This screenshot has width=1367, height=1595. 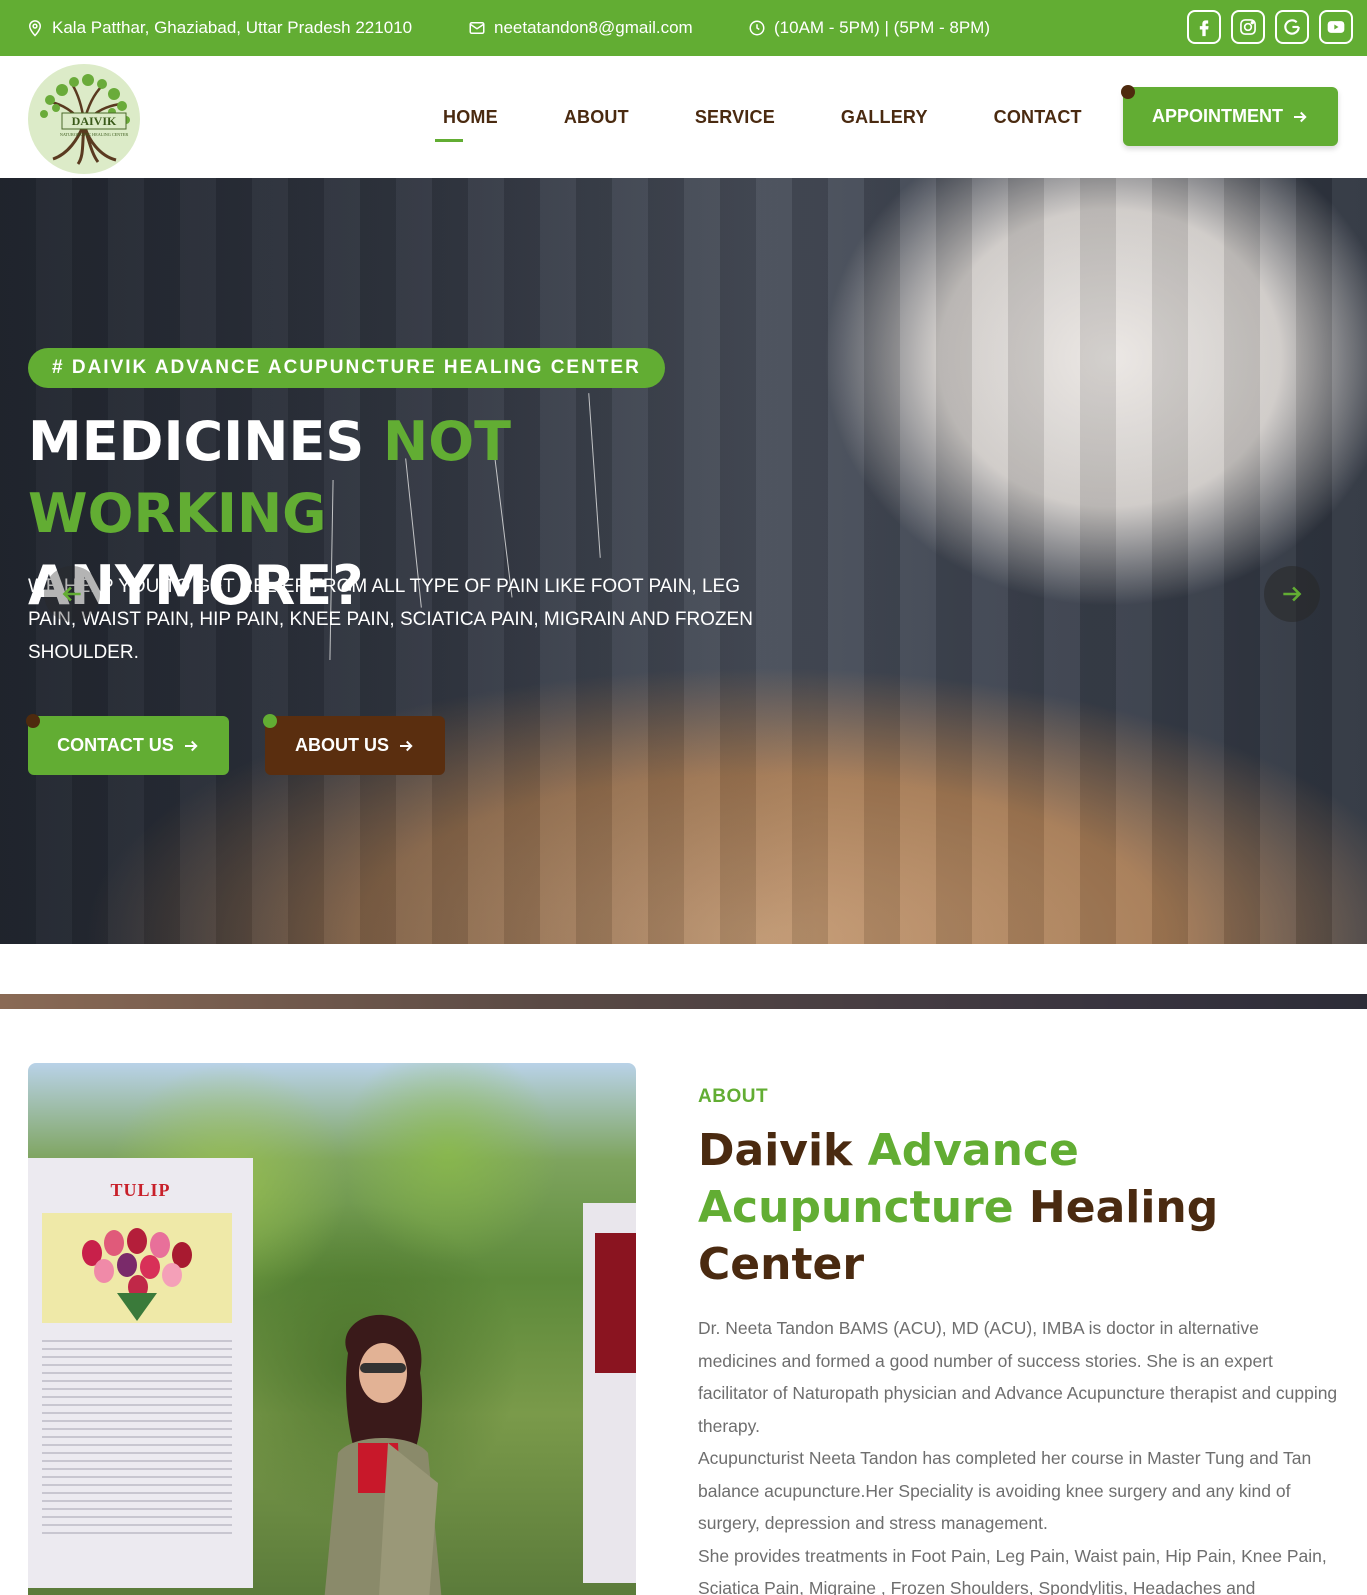 I want to click on envelope-icon, so click(x=477, y=28).